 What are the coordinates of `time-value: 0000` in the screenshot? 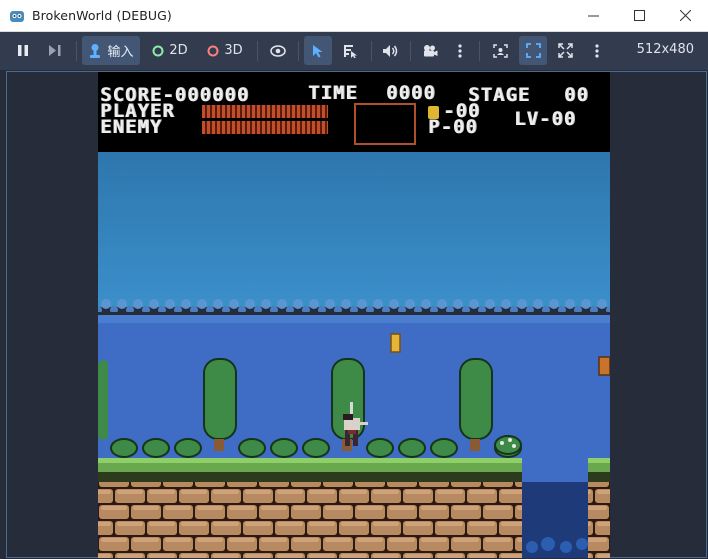 It's located at (411, 93).